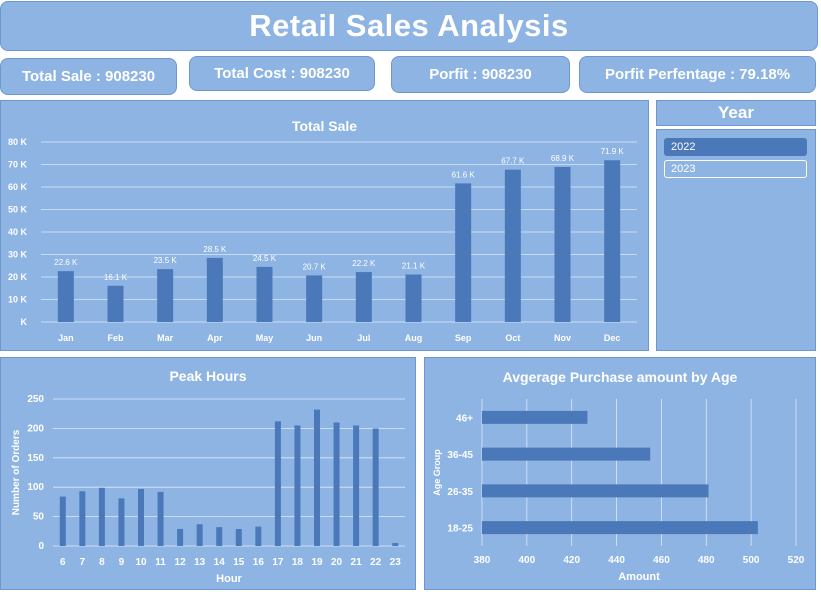  Describe the element at coordinates (229, 579) in the screenshot. I see `x-axis-title: Hour` at that location.